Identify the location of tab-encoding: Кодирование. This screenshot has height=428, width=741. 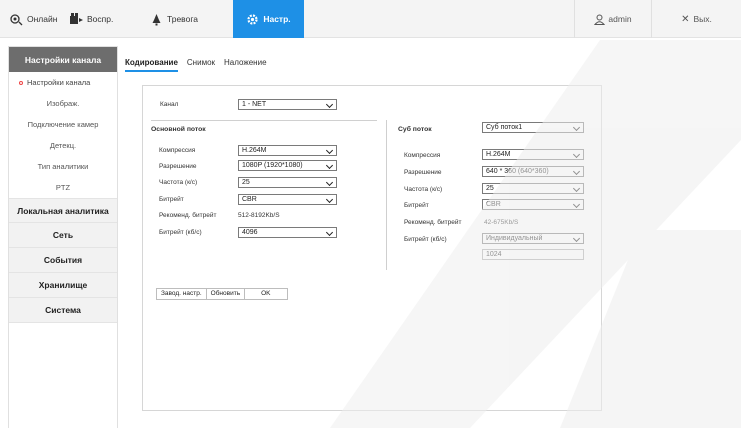
(151, 65).